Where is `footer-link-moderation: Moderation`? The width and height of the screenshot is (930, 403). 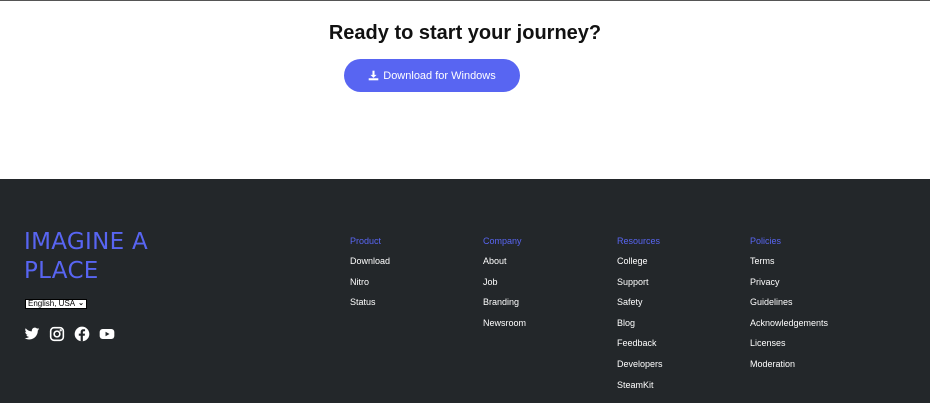 footer-link-moderation: Moderation is located at coordinates (789, 364).